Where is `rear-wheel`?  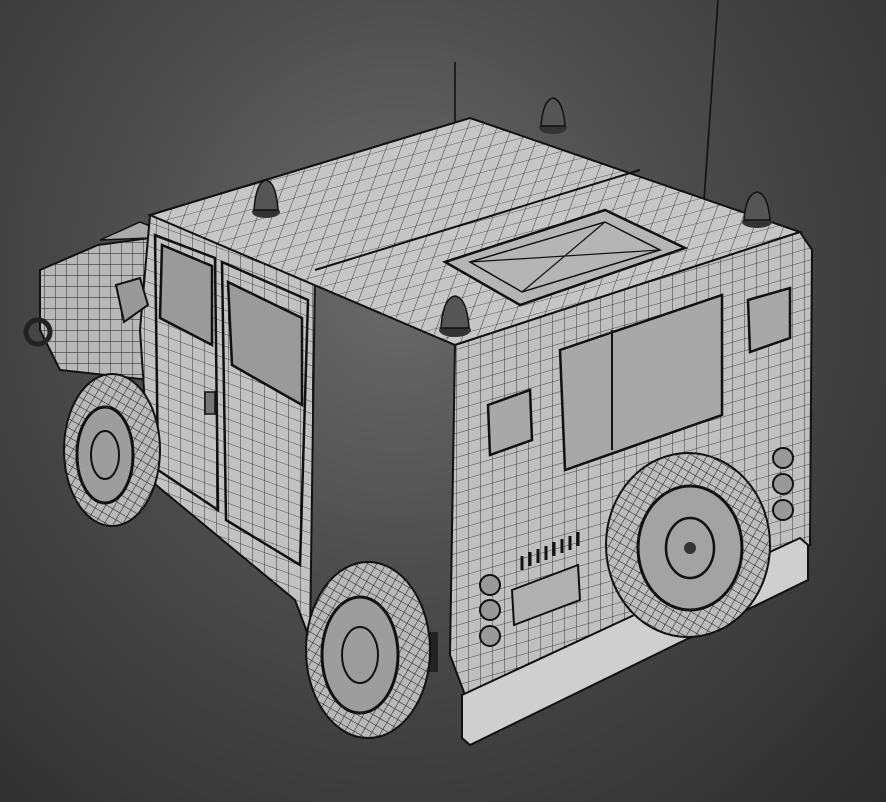
rear-wheel is located at coordinates (368, 650).